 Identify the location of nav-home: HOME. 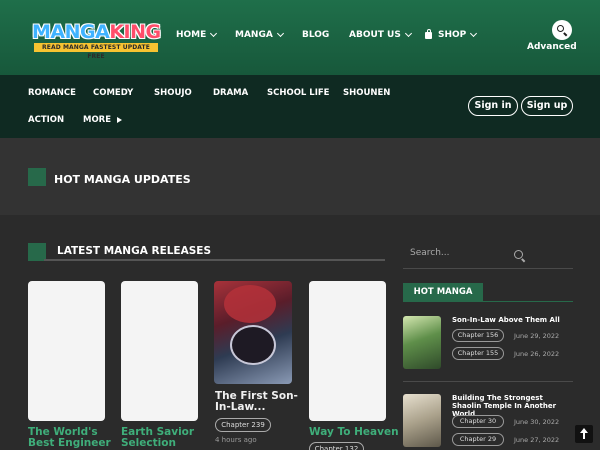
(197, 34).